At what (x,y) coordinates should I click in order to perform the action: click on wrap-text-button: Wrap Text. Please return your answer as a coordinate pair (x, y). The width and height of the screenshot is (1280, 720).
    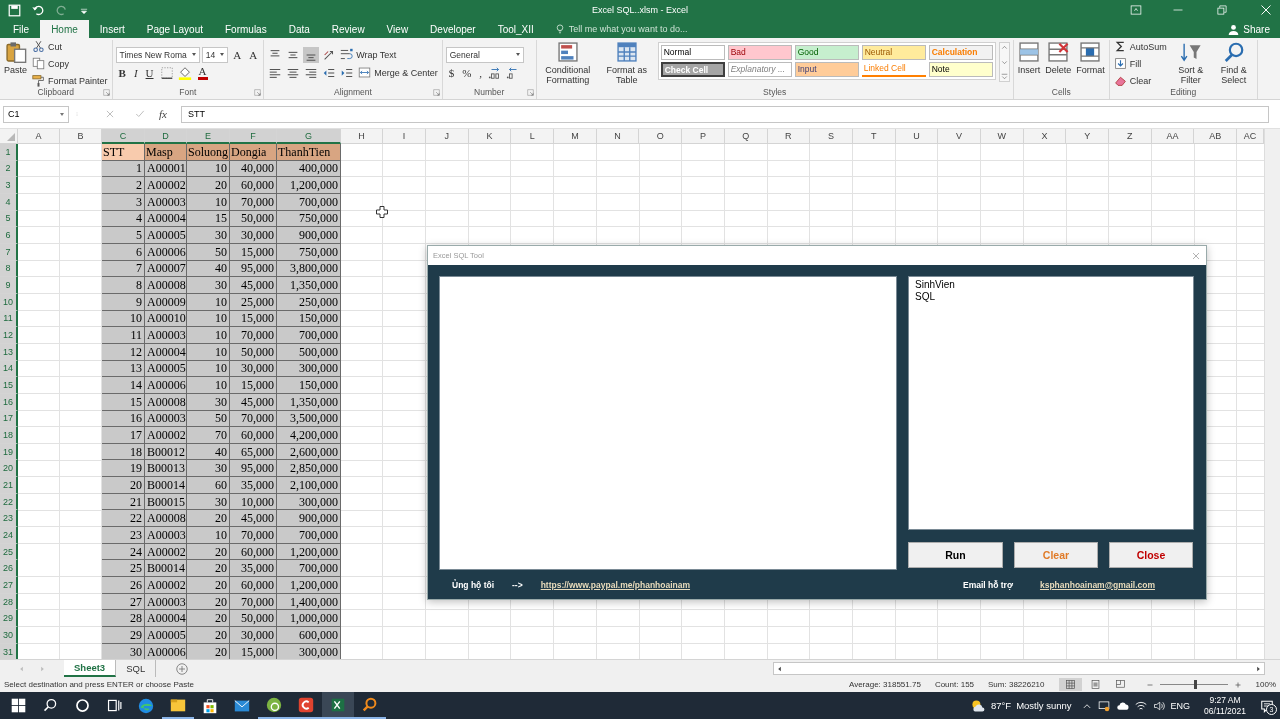
    Looking at the image, I should click on (368, 54).